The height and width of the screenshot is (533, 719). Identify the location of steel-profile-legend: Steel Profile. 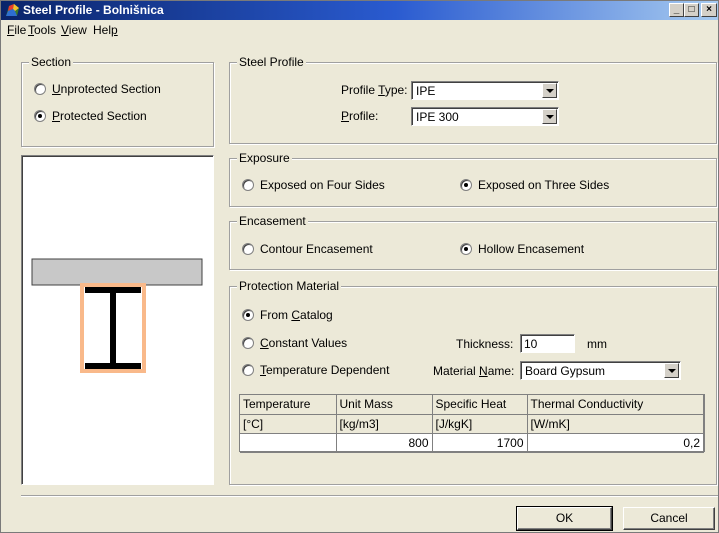
(271, 62).